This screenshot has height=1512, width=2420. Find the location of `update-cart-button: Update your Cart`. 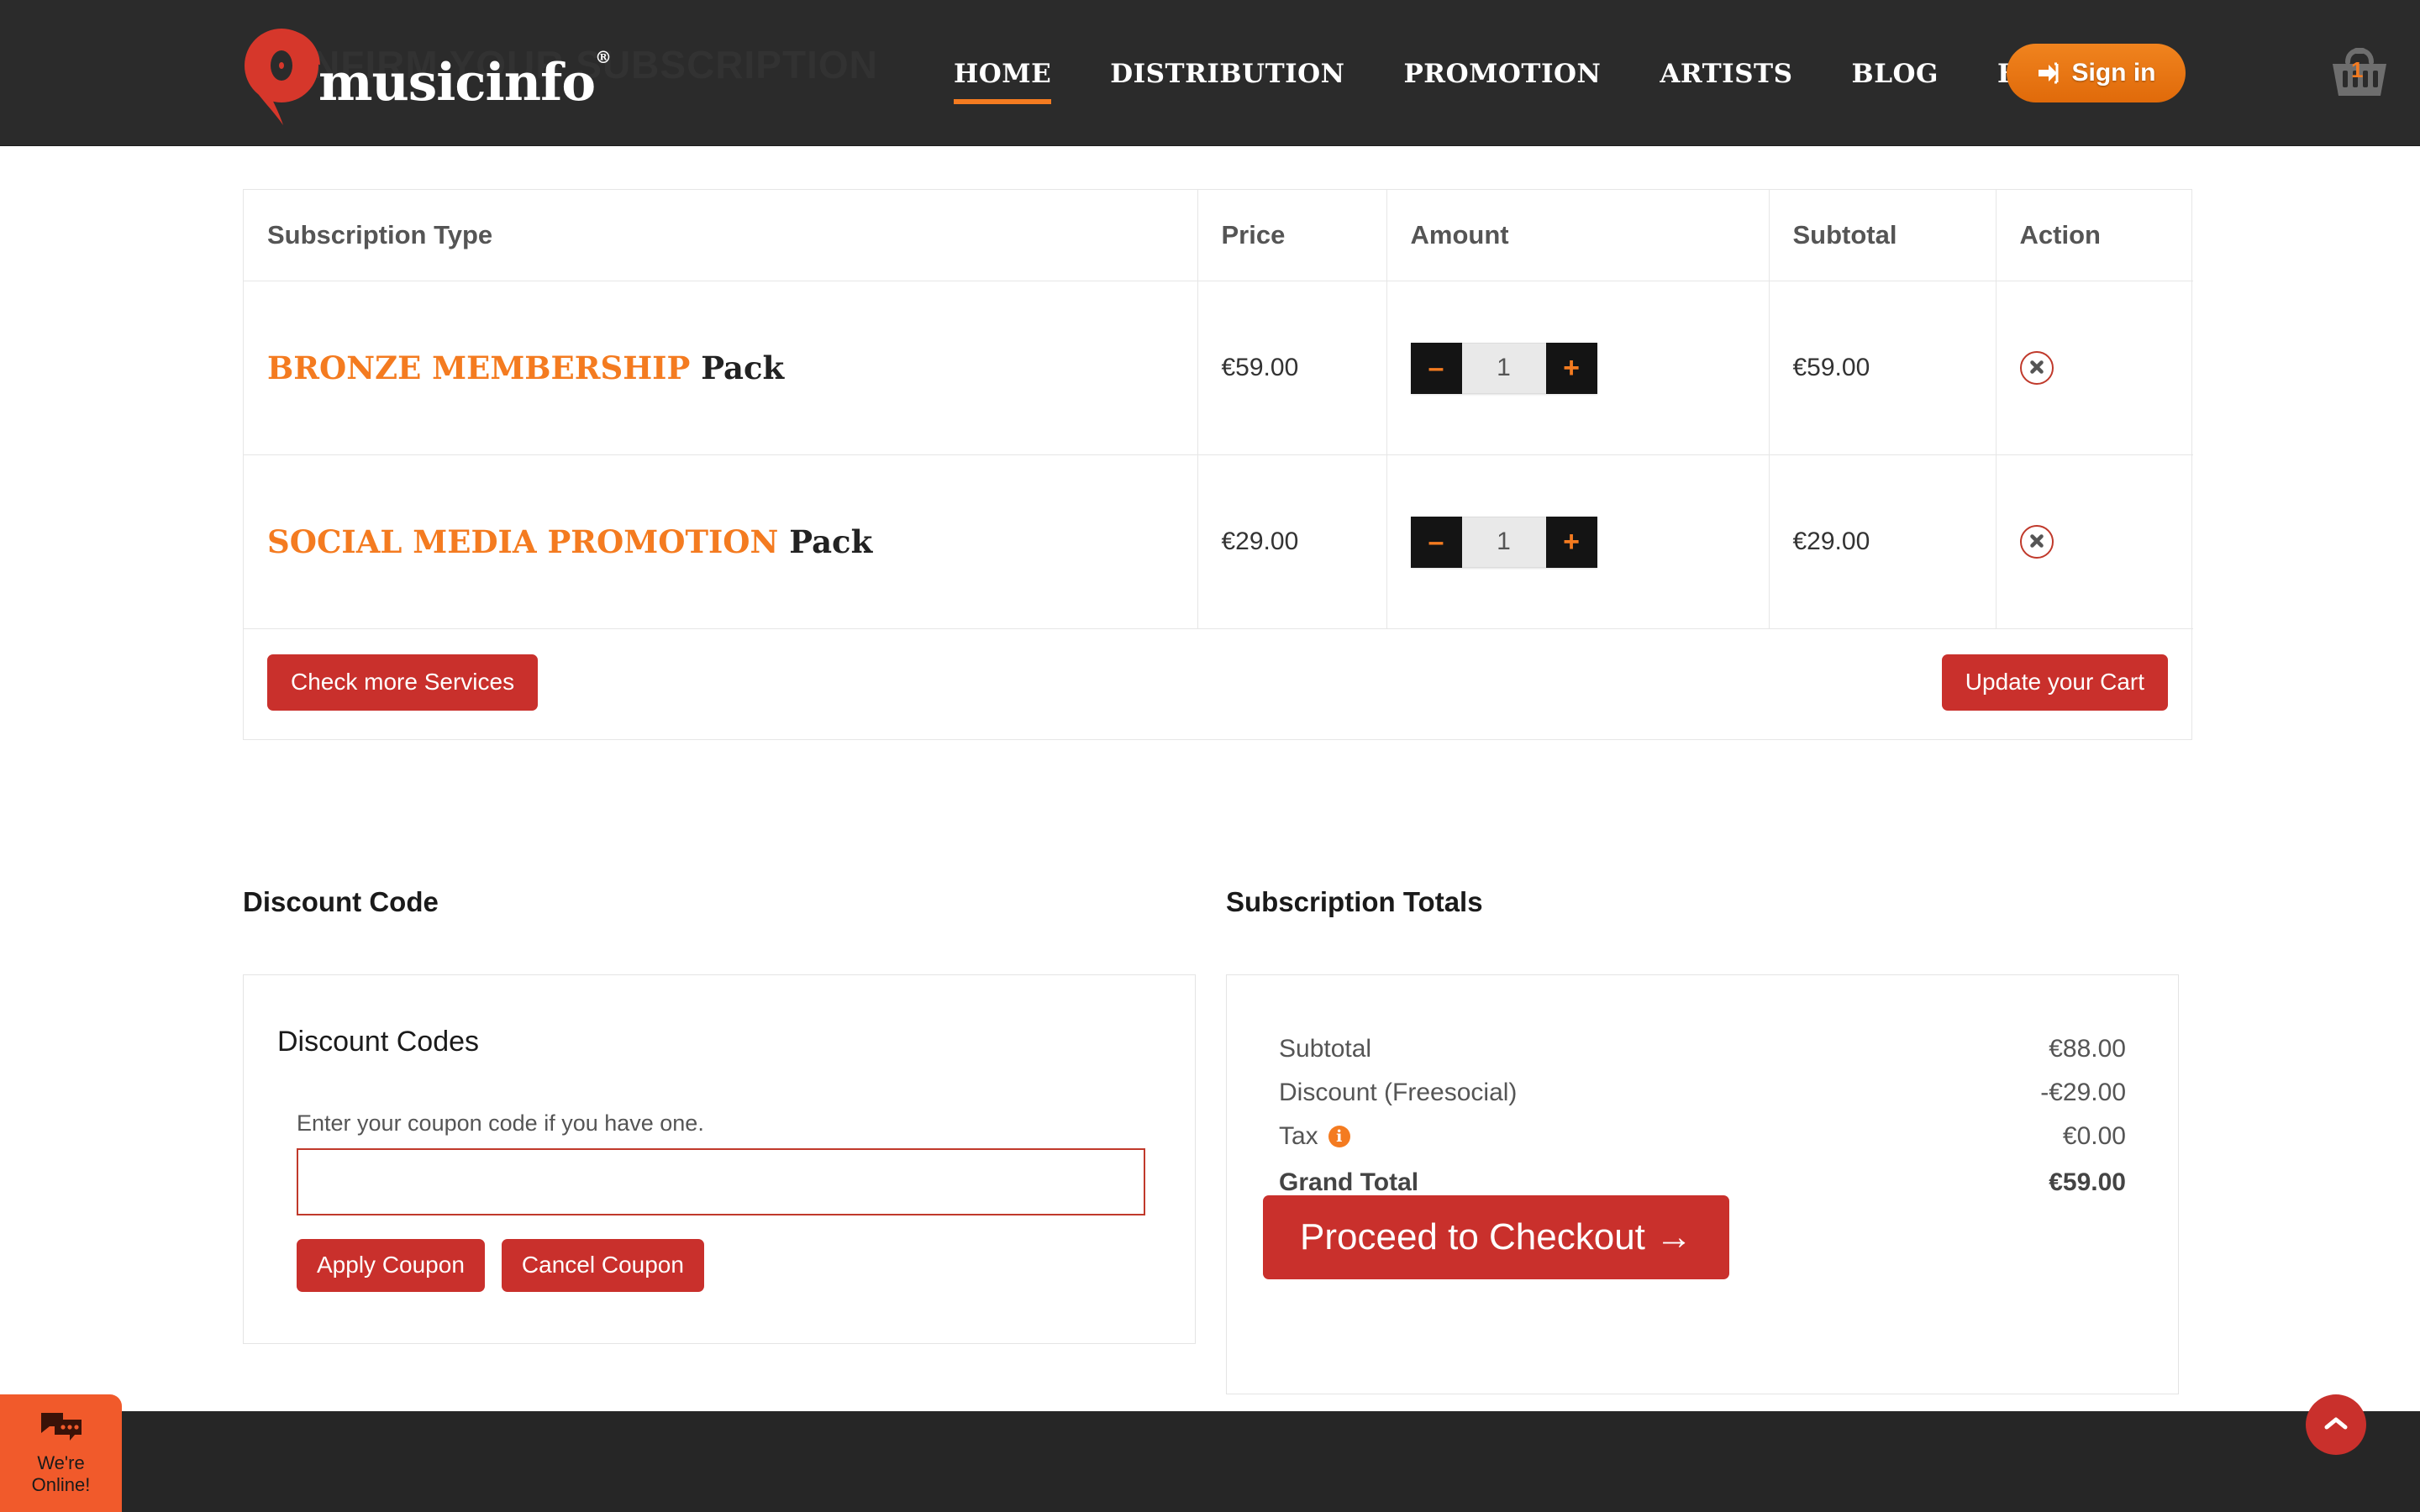

update-cart-button: Update your Cart is located at coordinates (2054, 682).